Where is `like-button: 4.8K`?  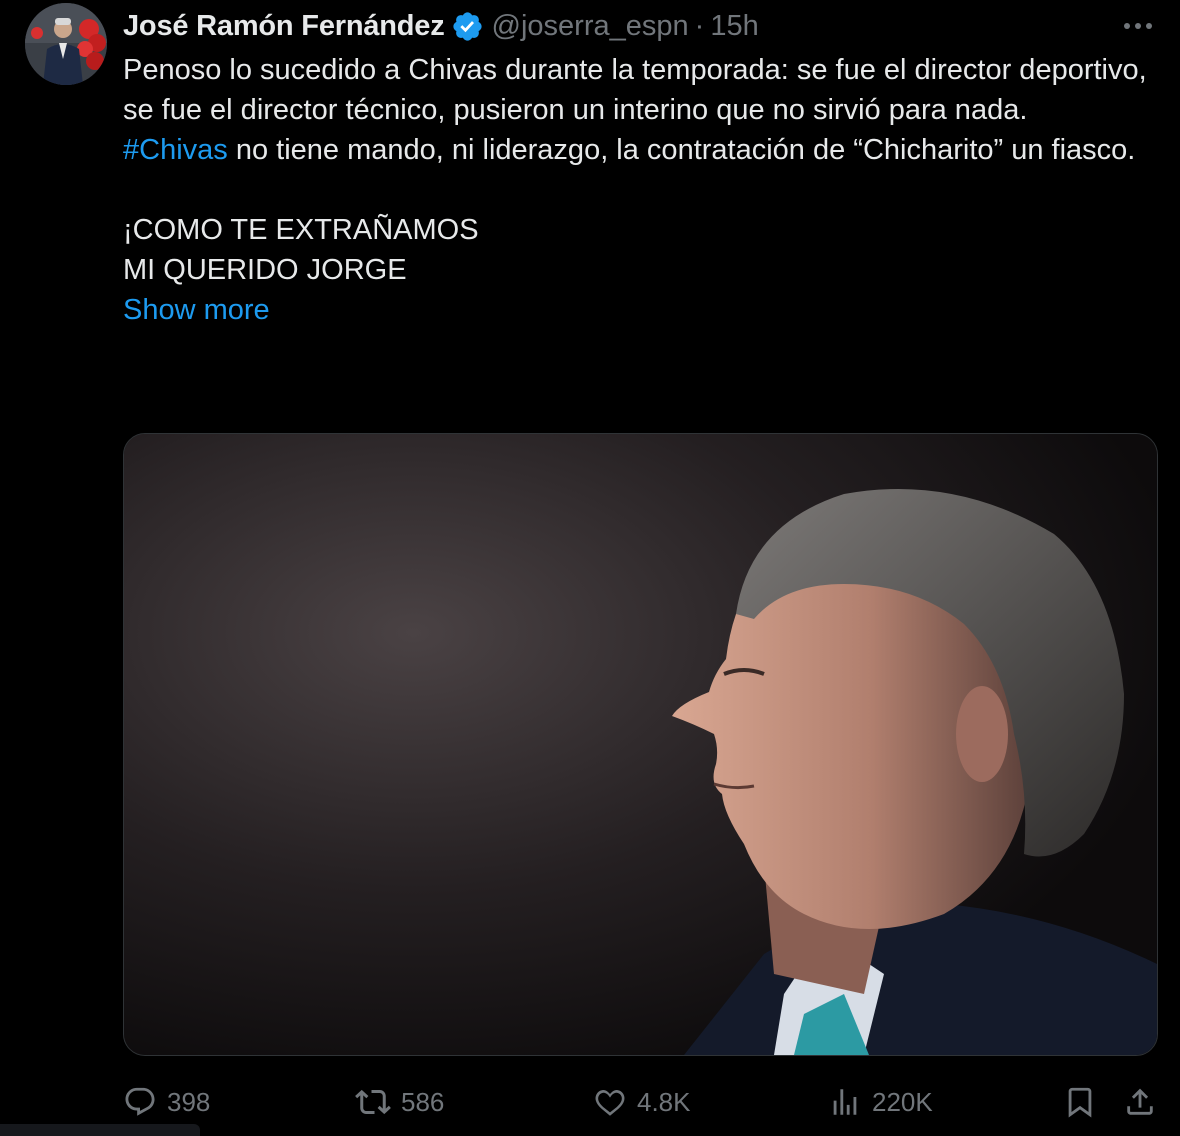 like-button: 4.8K is located at coordinates (642, 1102).